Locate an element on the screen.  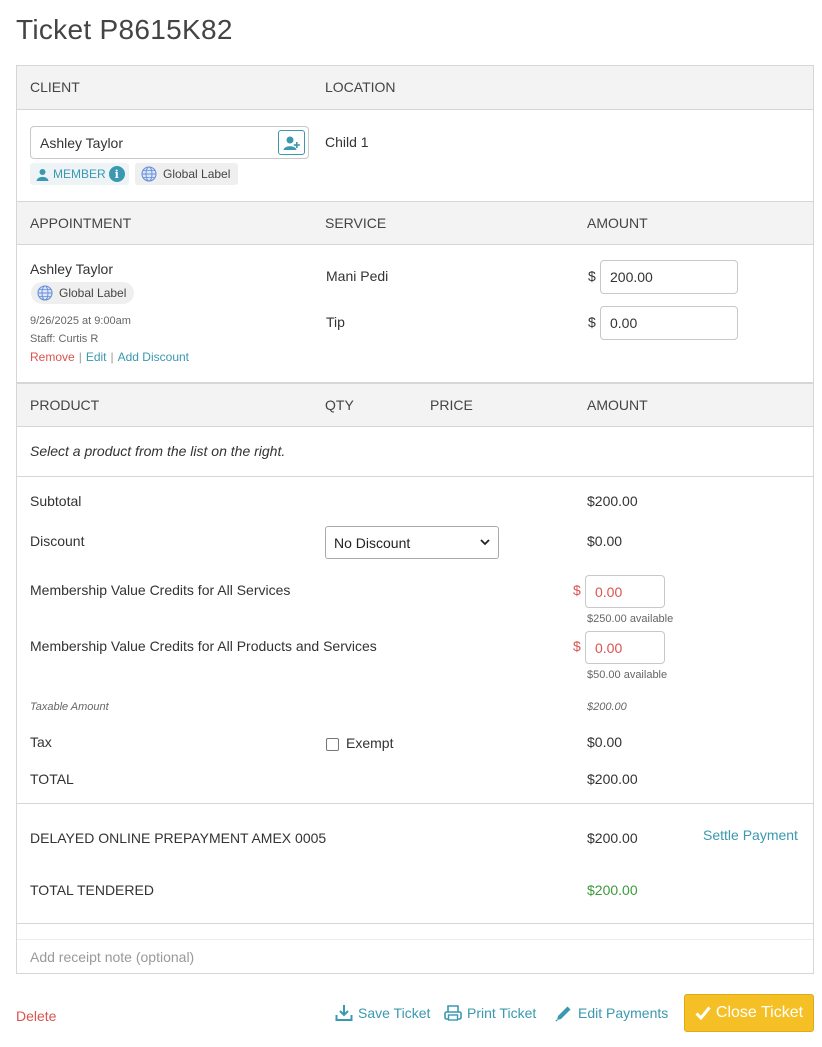
print-ticket-button: Print Ticket is located at coordinates (490, 1013).